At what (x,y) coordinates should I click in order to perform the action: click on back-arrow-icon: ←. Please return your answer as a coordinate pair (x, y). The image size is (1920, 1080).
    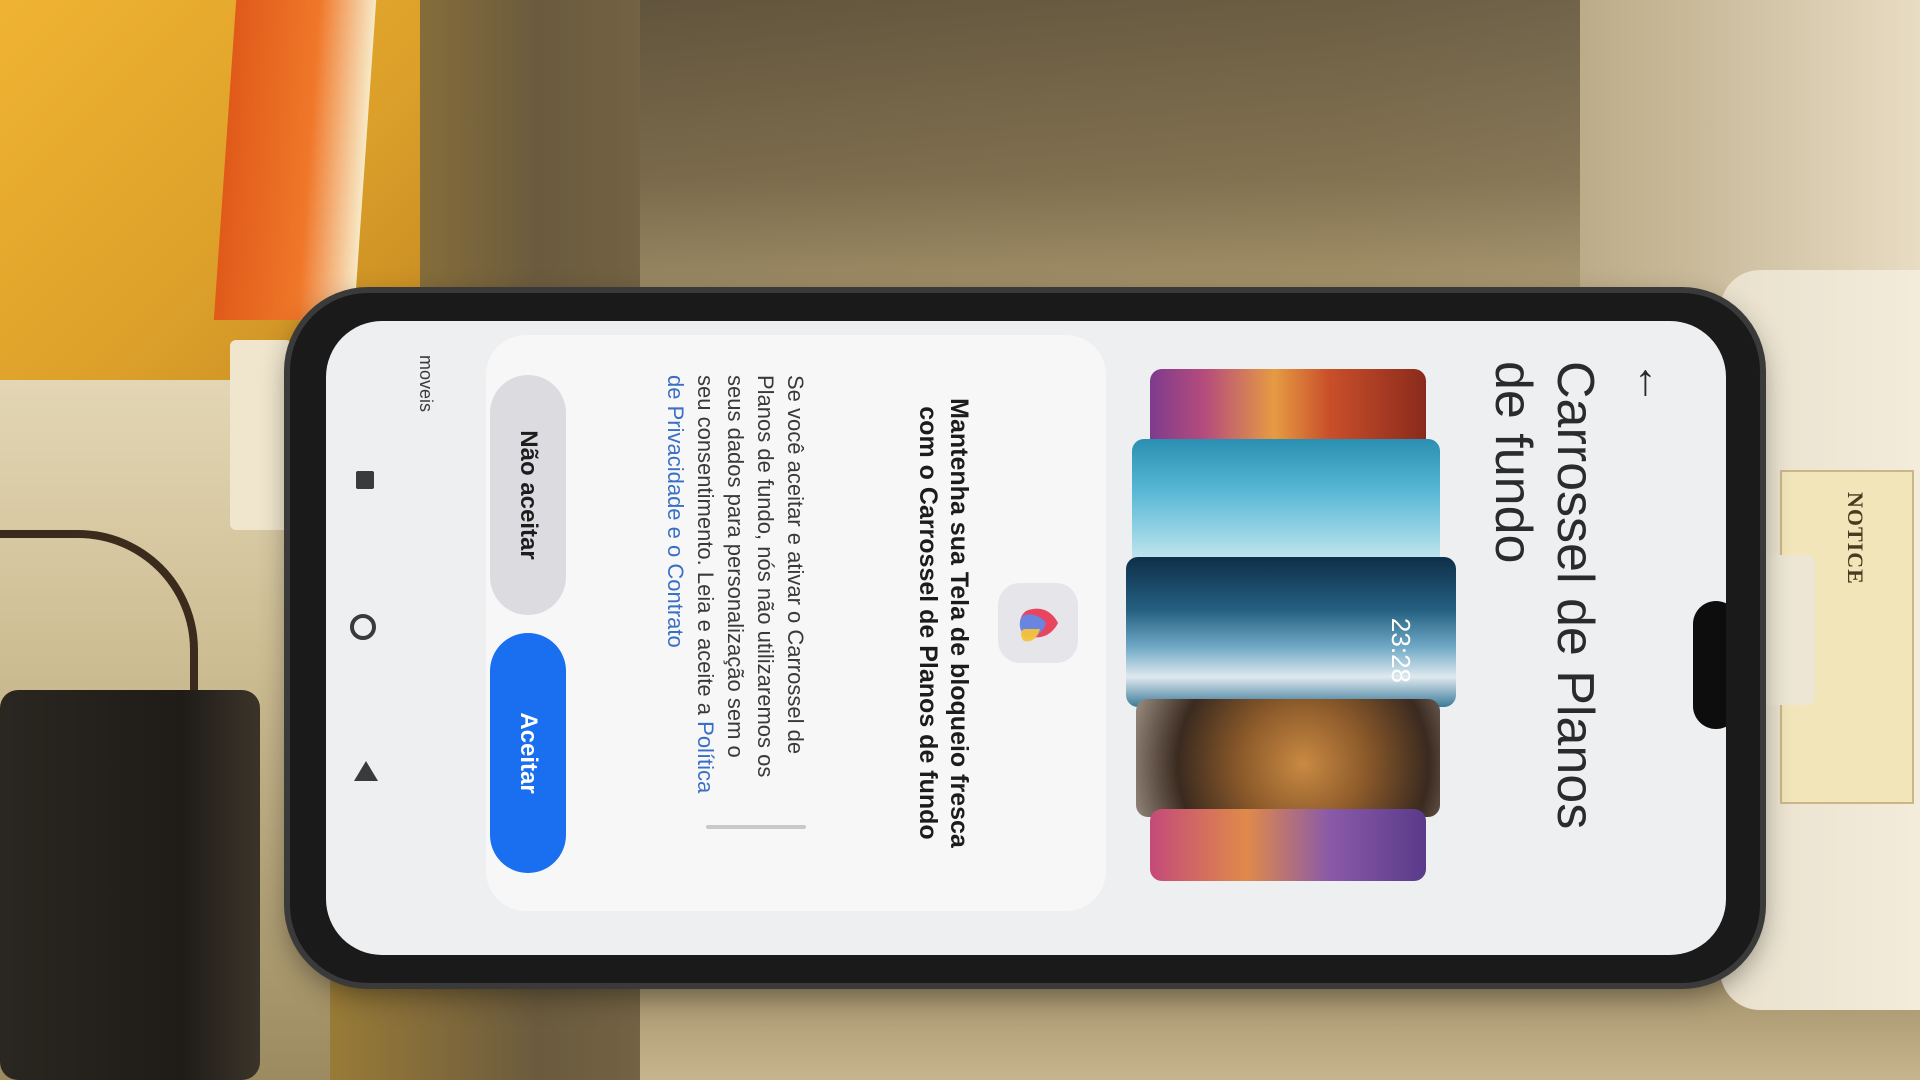
    Looking at the image, I should click on (1652, 383).